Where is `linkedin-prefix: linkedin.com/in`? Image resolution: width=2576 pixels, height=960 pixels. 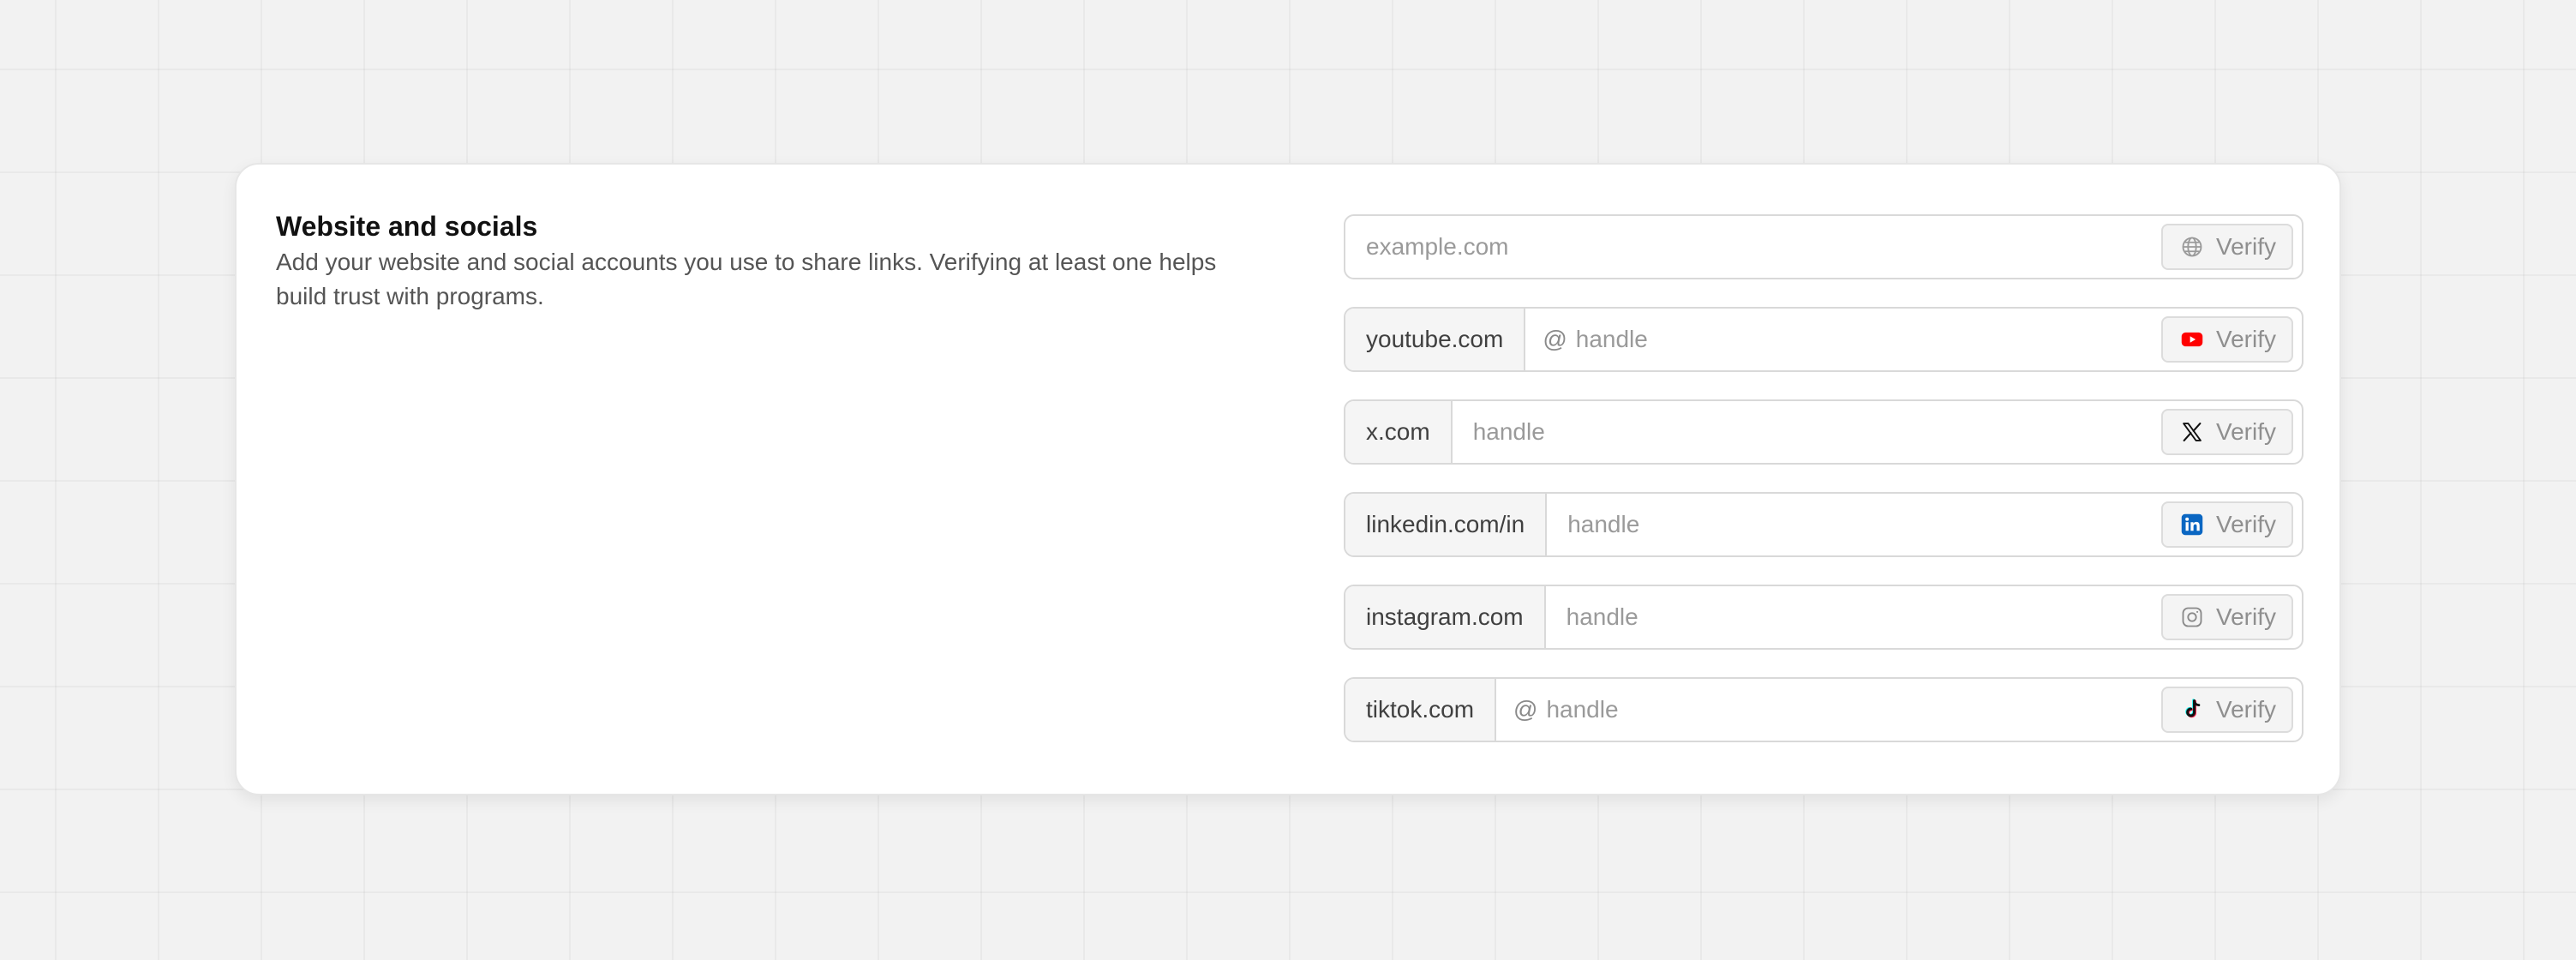 linkedin-prefix: linkedin.com/in is located at coordinates (1446, 524).